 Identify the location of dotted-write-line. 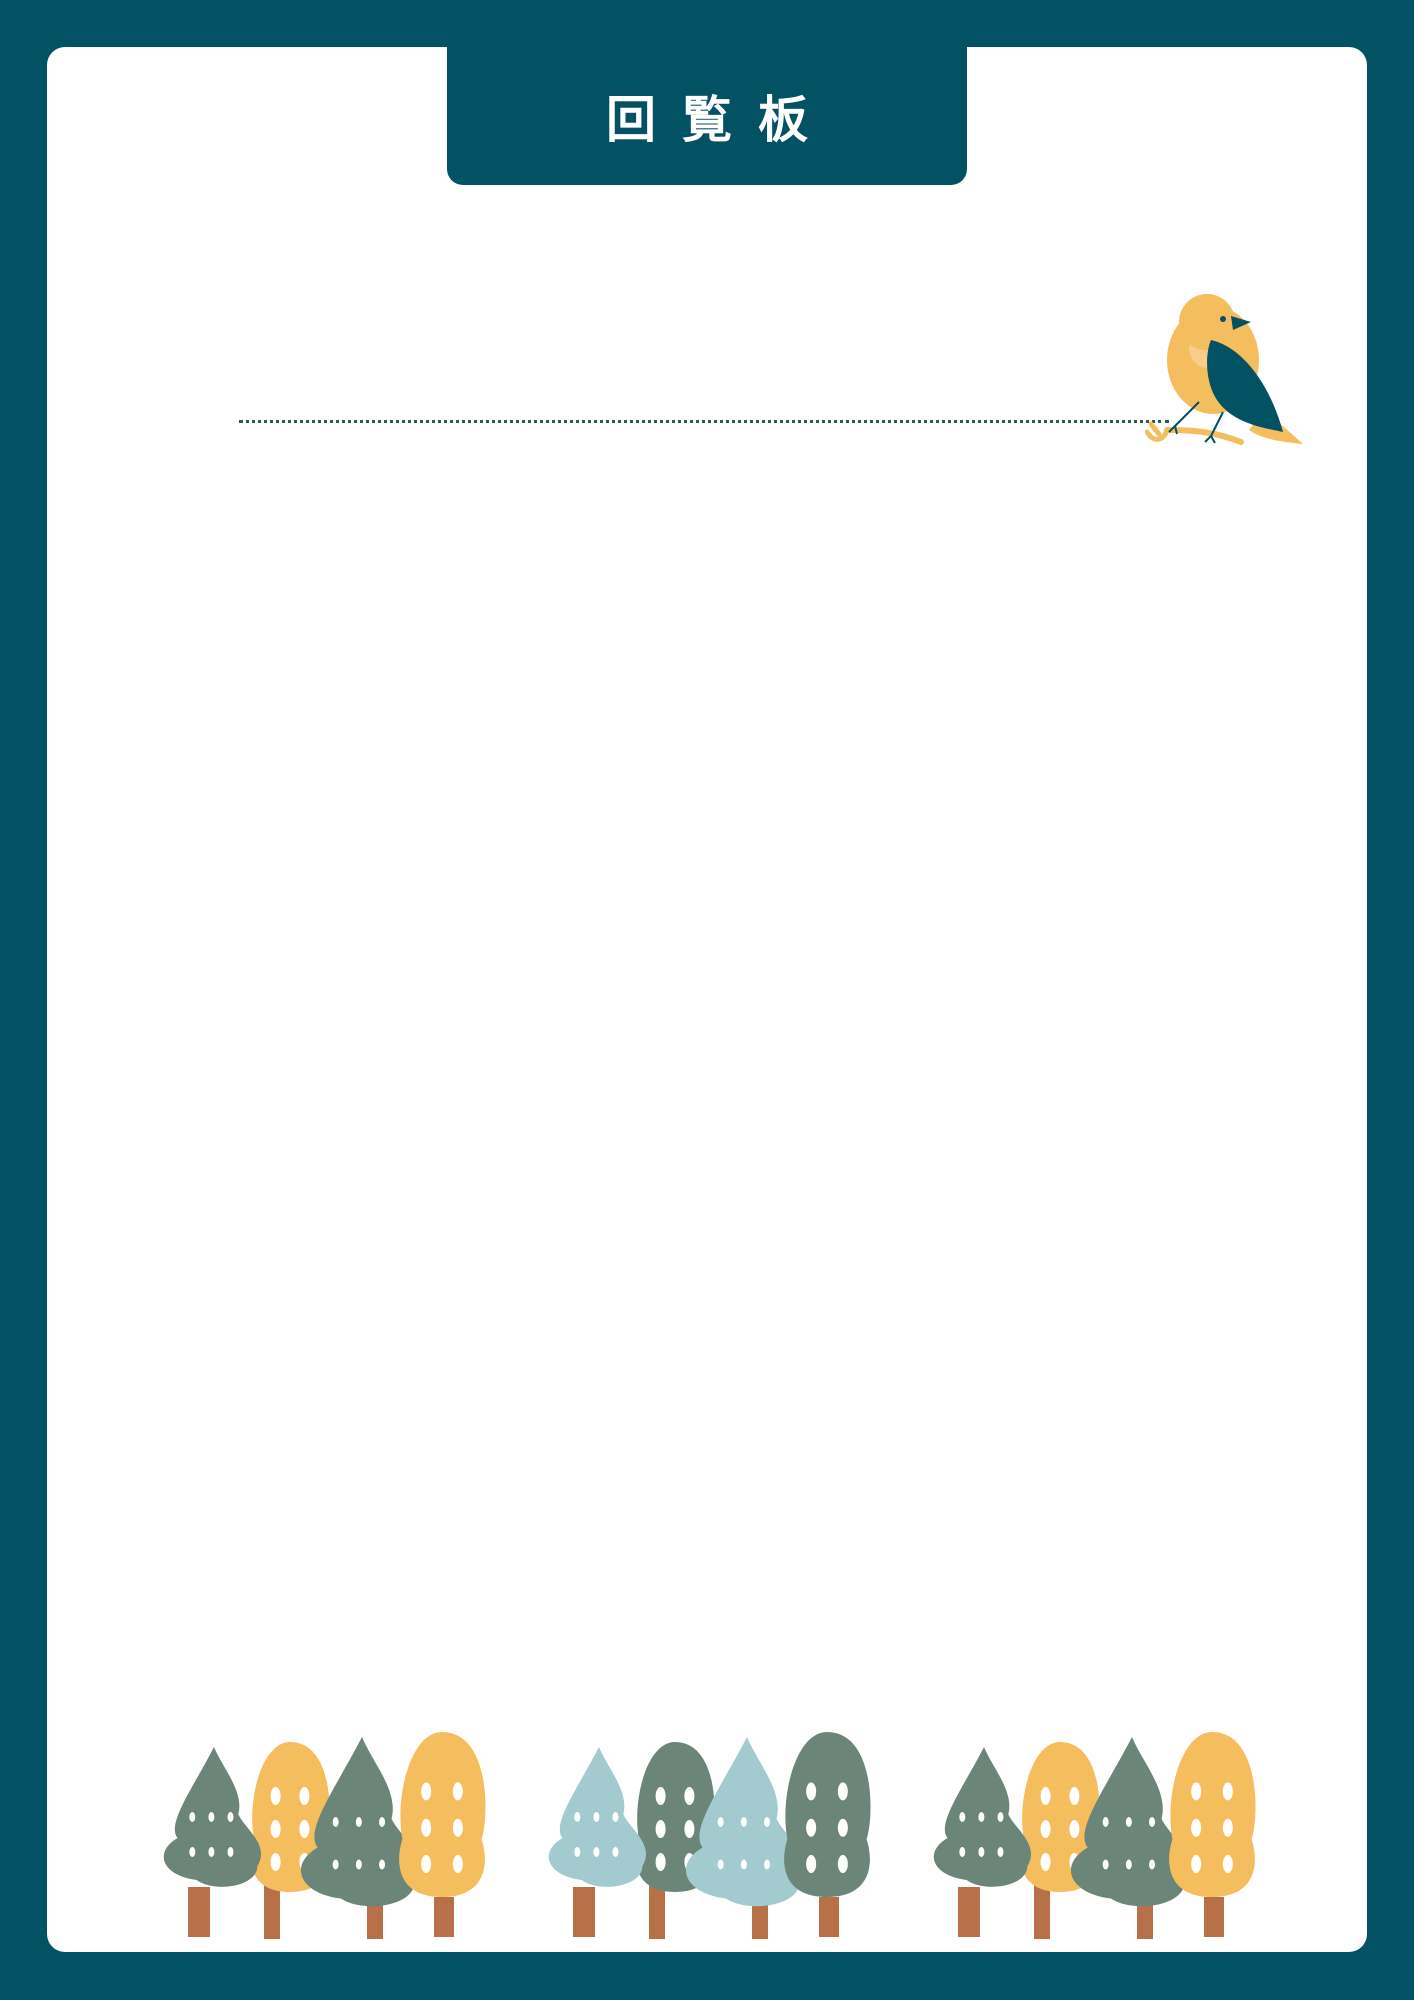
(704, 421).